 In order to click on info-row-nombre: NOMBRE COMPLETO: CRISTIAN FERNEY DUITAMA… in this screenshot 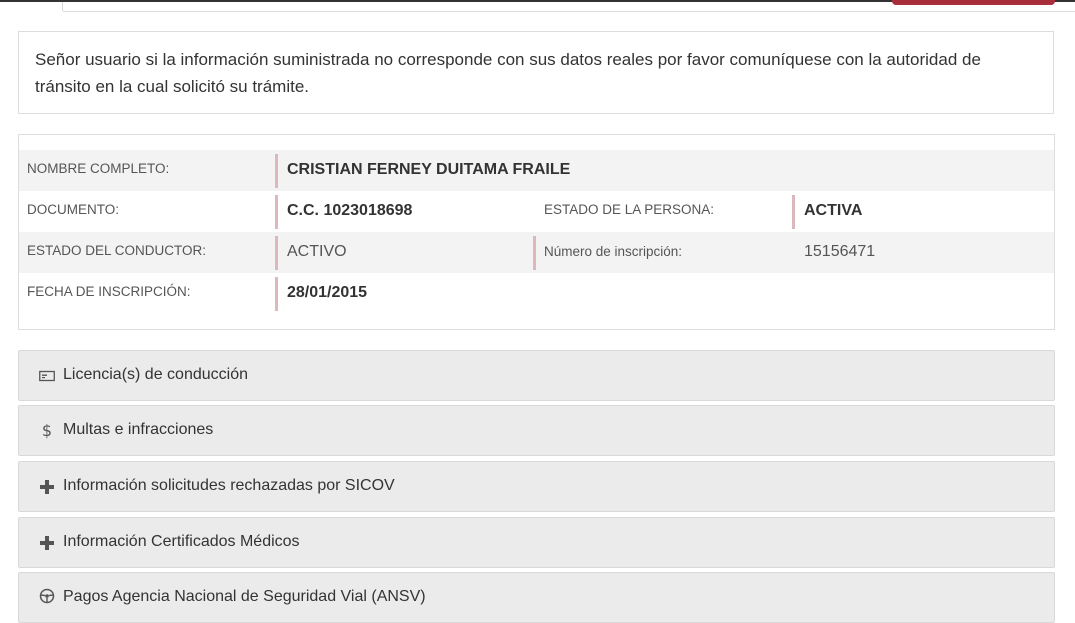, I will do `click(536, 170)`.